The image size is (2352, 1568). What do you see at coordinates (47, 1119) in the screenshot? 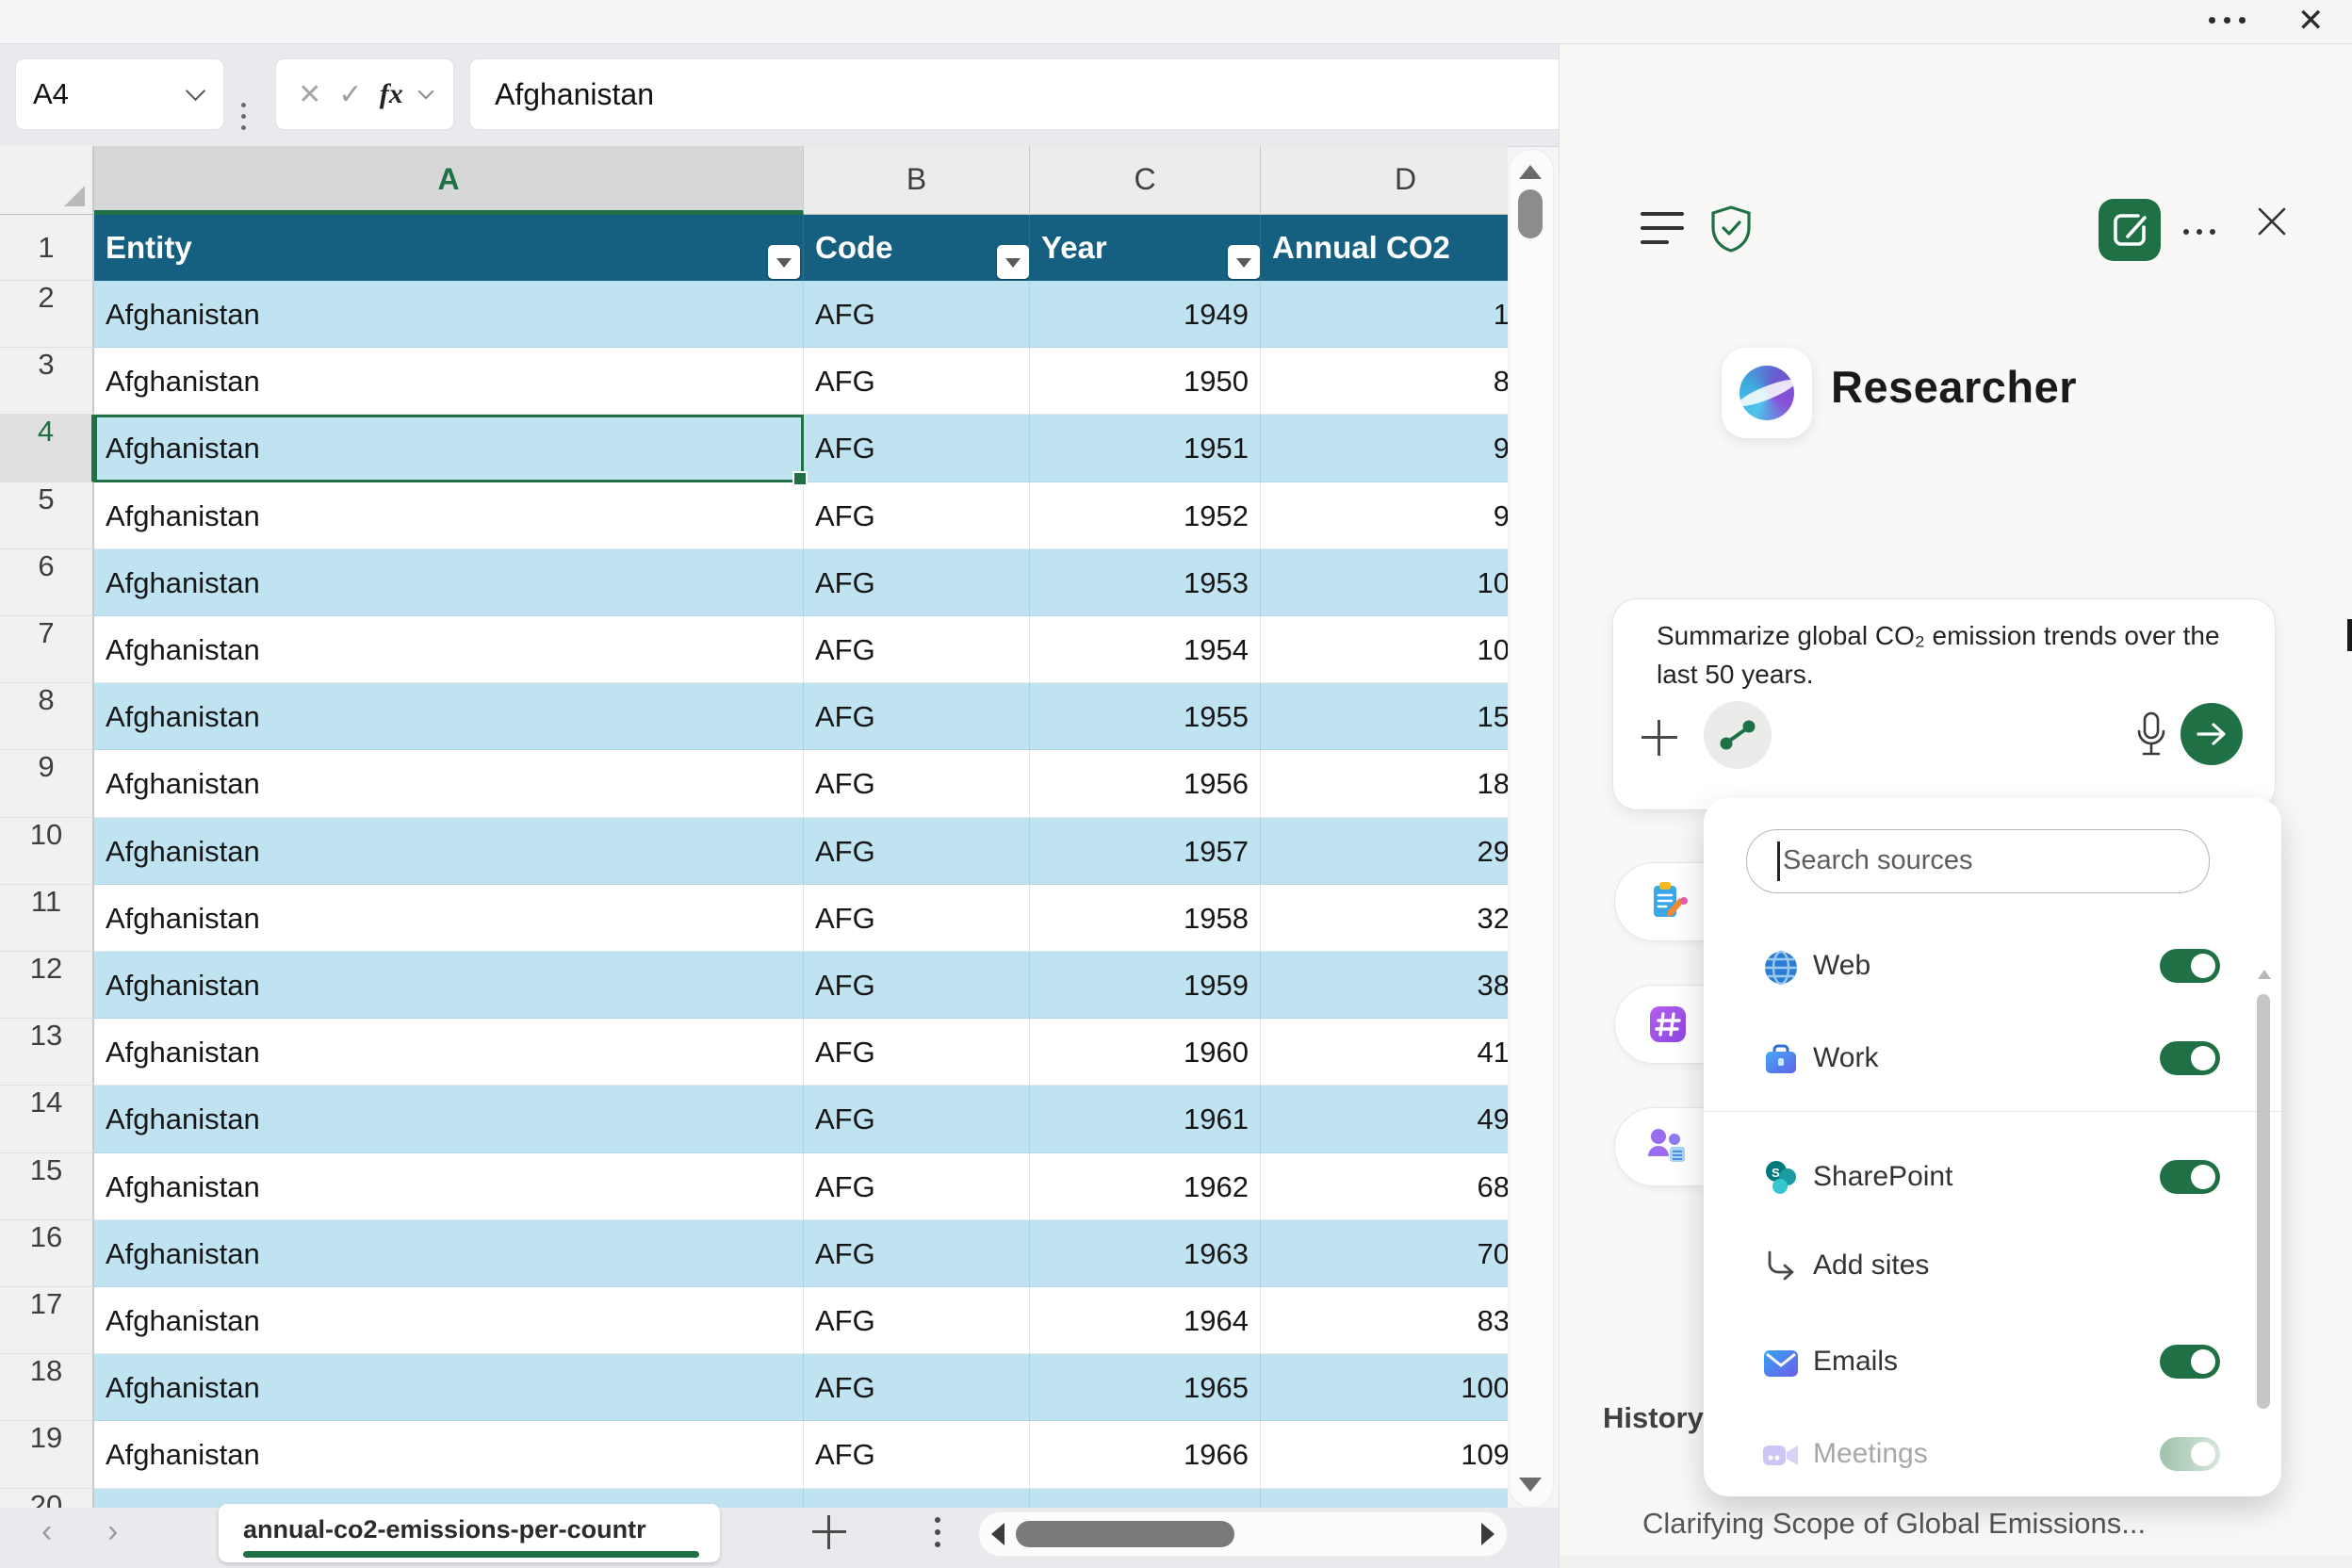
I see `row-number: 14` at bounding box center [47, 1119].